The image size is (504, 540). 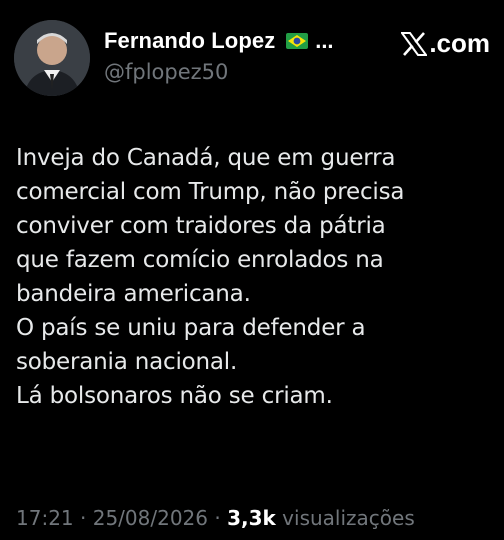 I want to click on tweet-meta: 17:21 · 25/08/2026 · 3,3k visualizações, so click(x=215, y=518).